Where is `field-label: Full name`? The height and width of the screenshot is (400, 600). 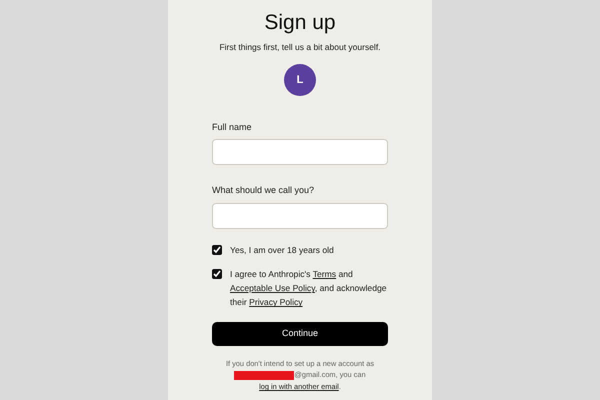 field-label: Full name is located at coordinates (232, 127).